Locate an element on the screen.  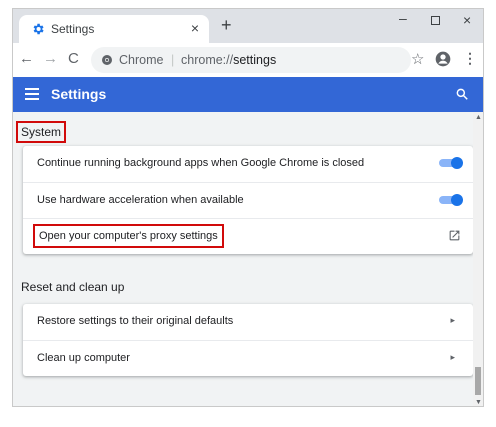
window-maximize-button is located at coordinates (435, 20).